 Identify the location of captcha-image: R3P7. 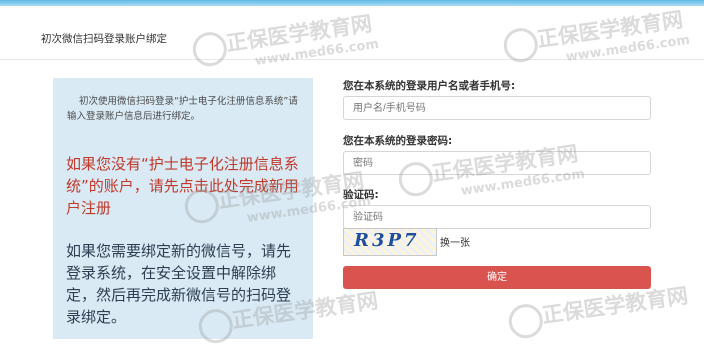
(390, 242).